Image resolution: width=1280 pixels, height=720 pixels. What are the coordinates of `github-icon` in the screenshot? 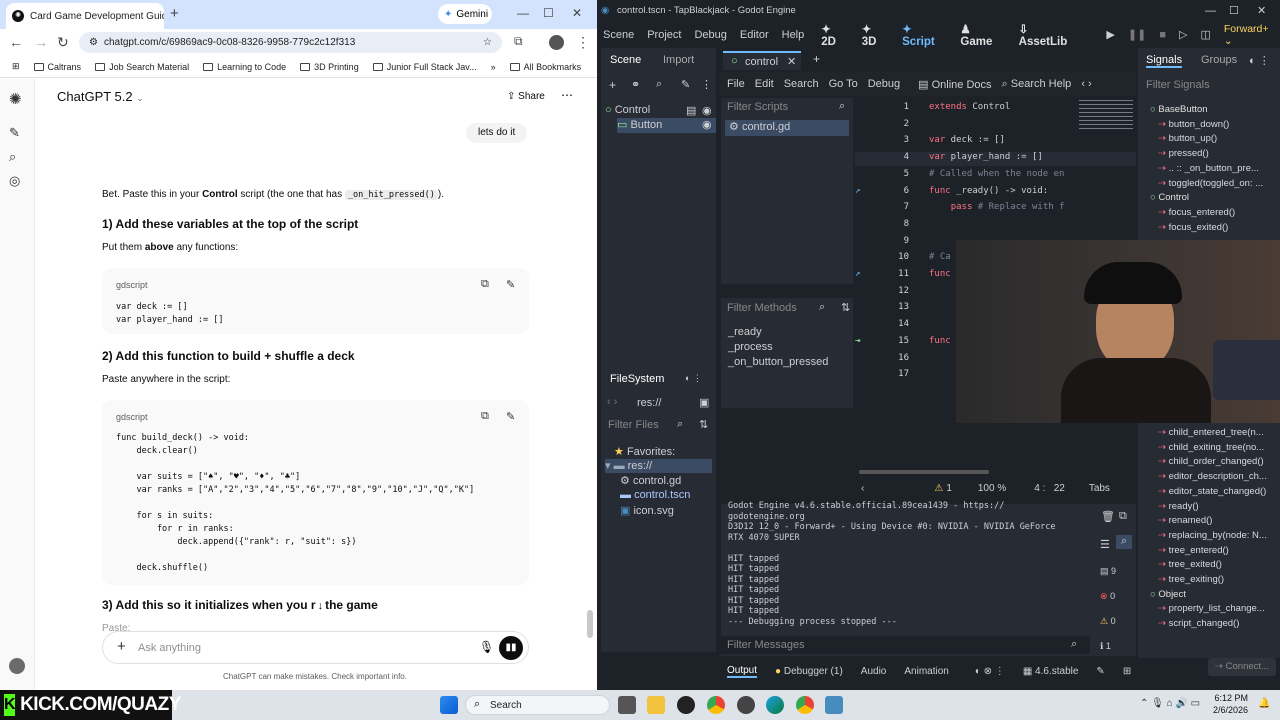 It's located at (686, 705).